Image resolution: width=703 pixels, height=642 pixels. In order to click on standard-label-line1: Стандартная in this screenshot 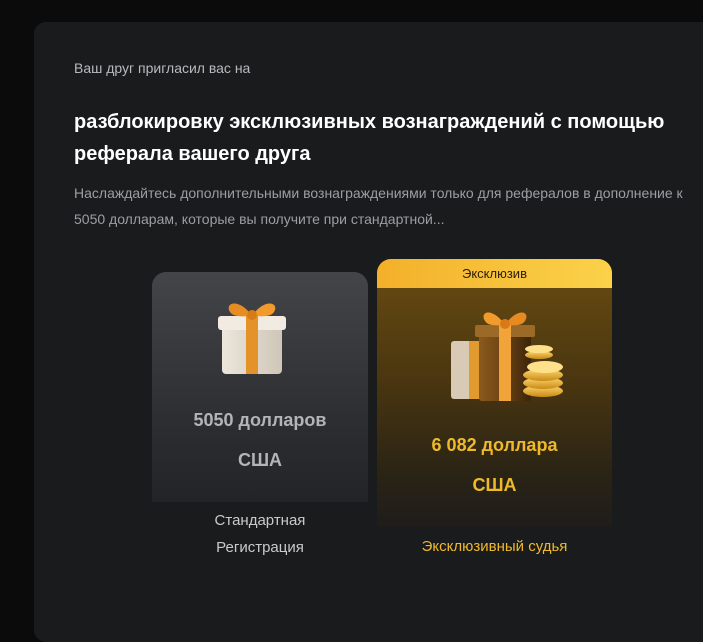, I will do `click(260, 520)`.